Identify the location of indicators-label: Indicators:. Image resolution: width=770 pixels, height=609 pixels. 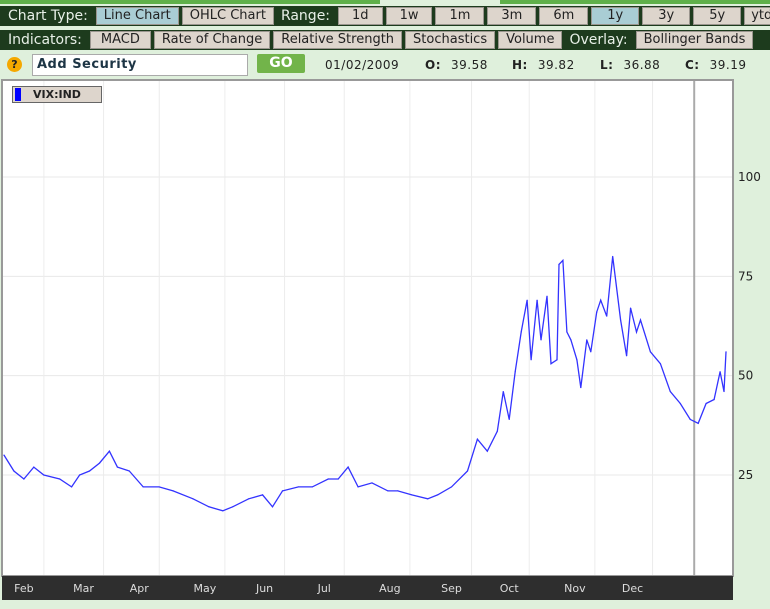
(45, 40).